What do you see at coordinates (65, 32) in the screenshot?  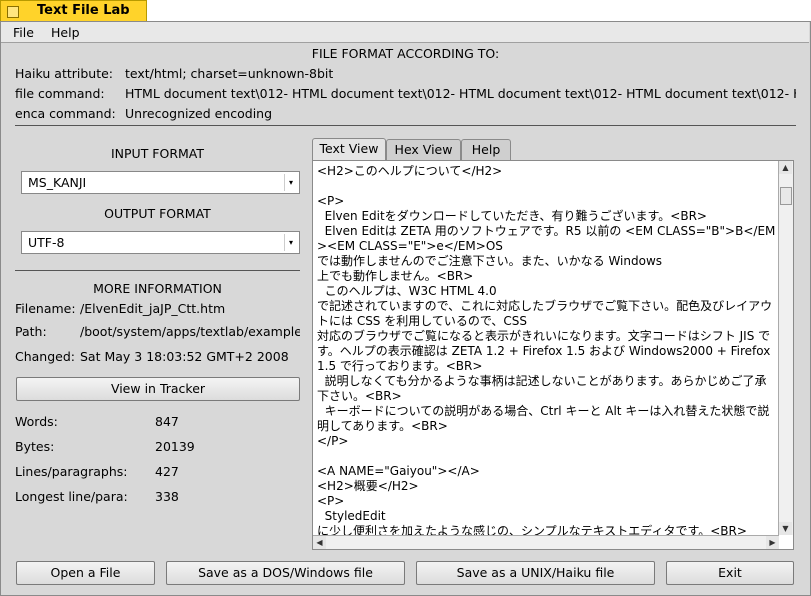 I see `menu-help: Help` at bounding box center [65, 32].